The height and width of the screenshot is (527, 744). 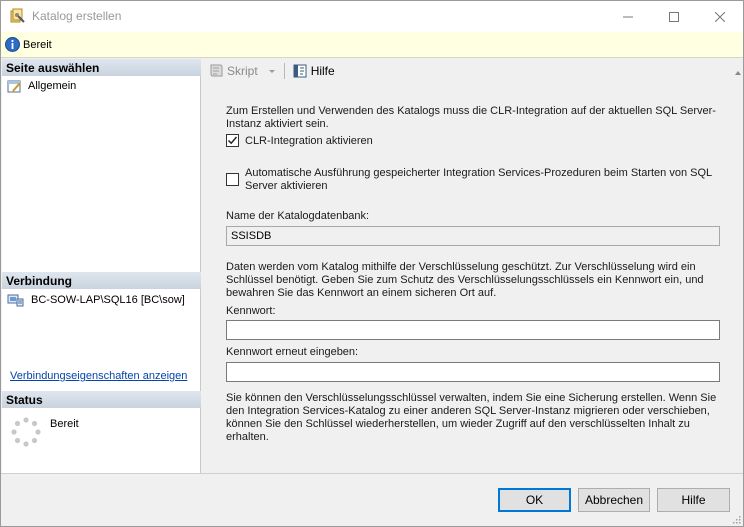 What do you see at coordinates (292, 352) in the screenshot?
I see `password-confirm-label: Kennwort erneut eingeben:` at bounding box center [292, 352].